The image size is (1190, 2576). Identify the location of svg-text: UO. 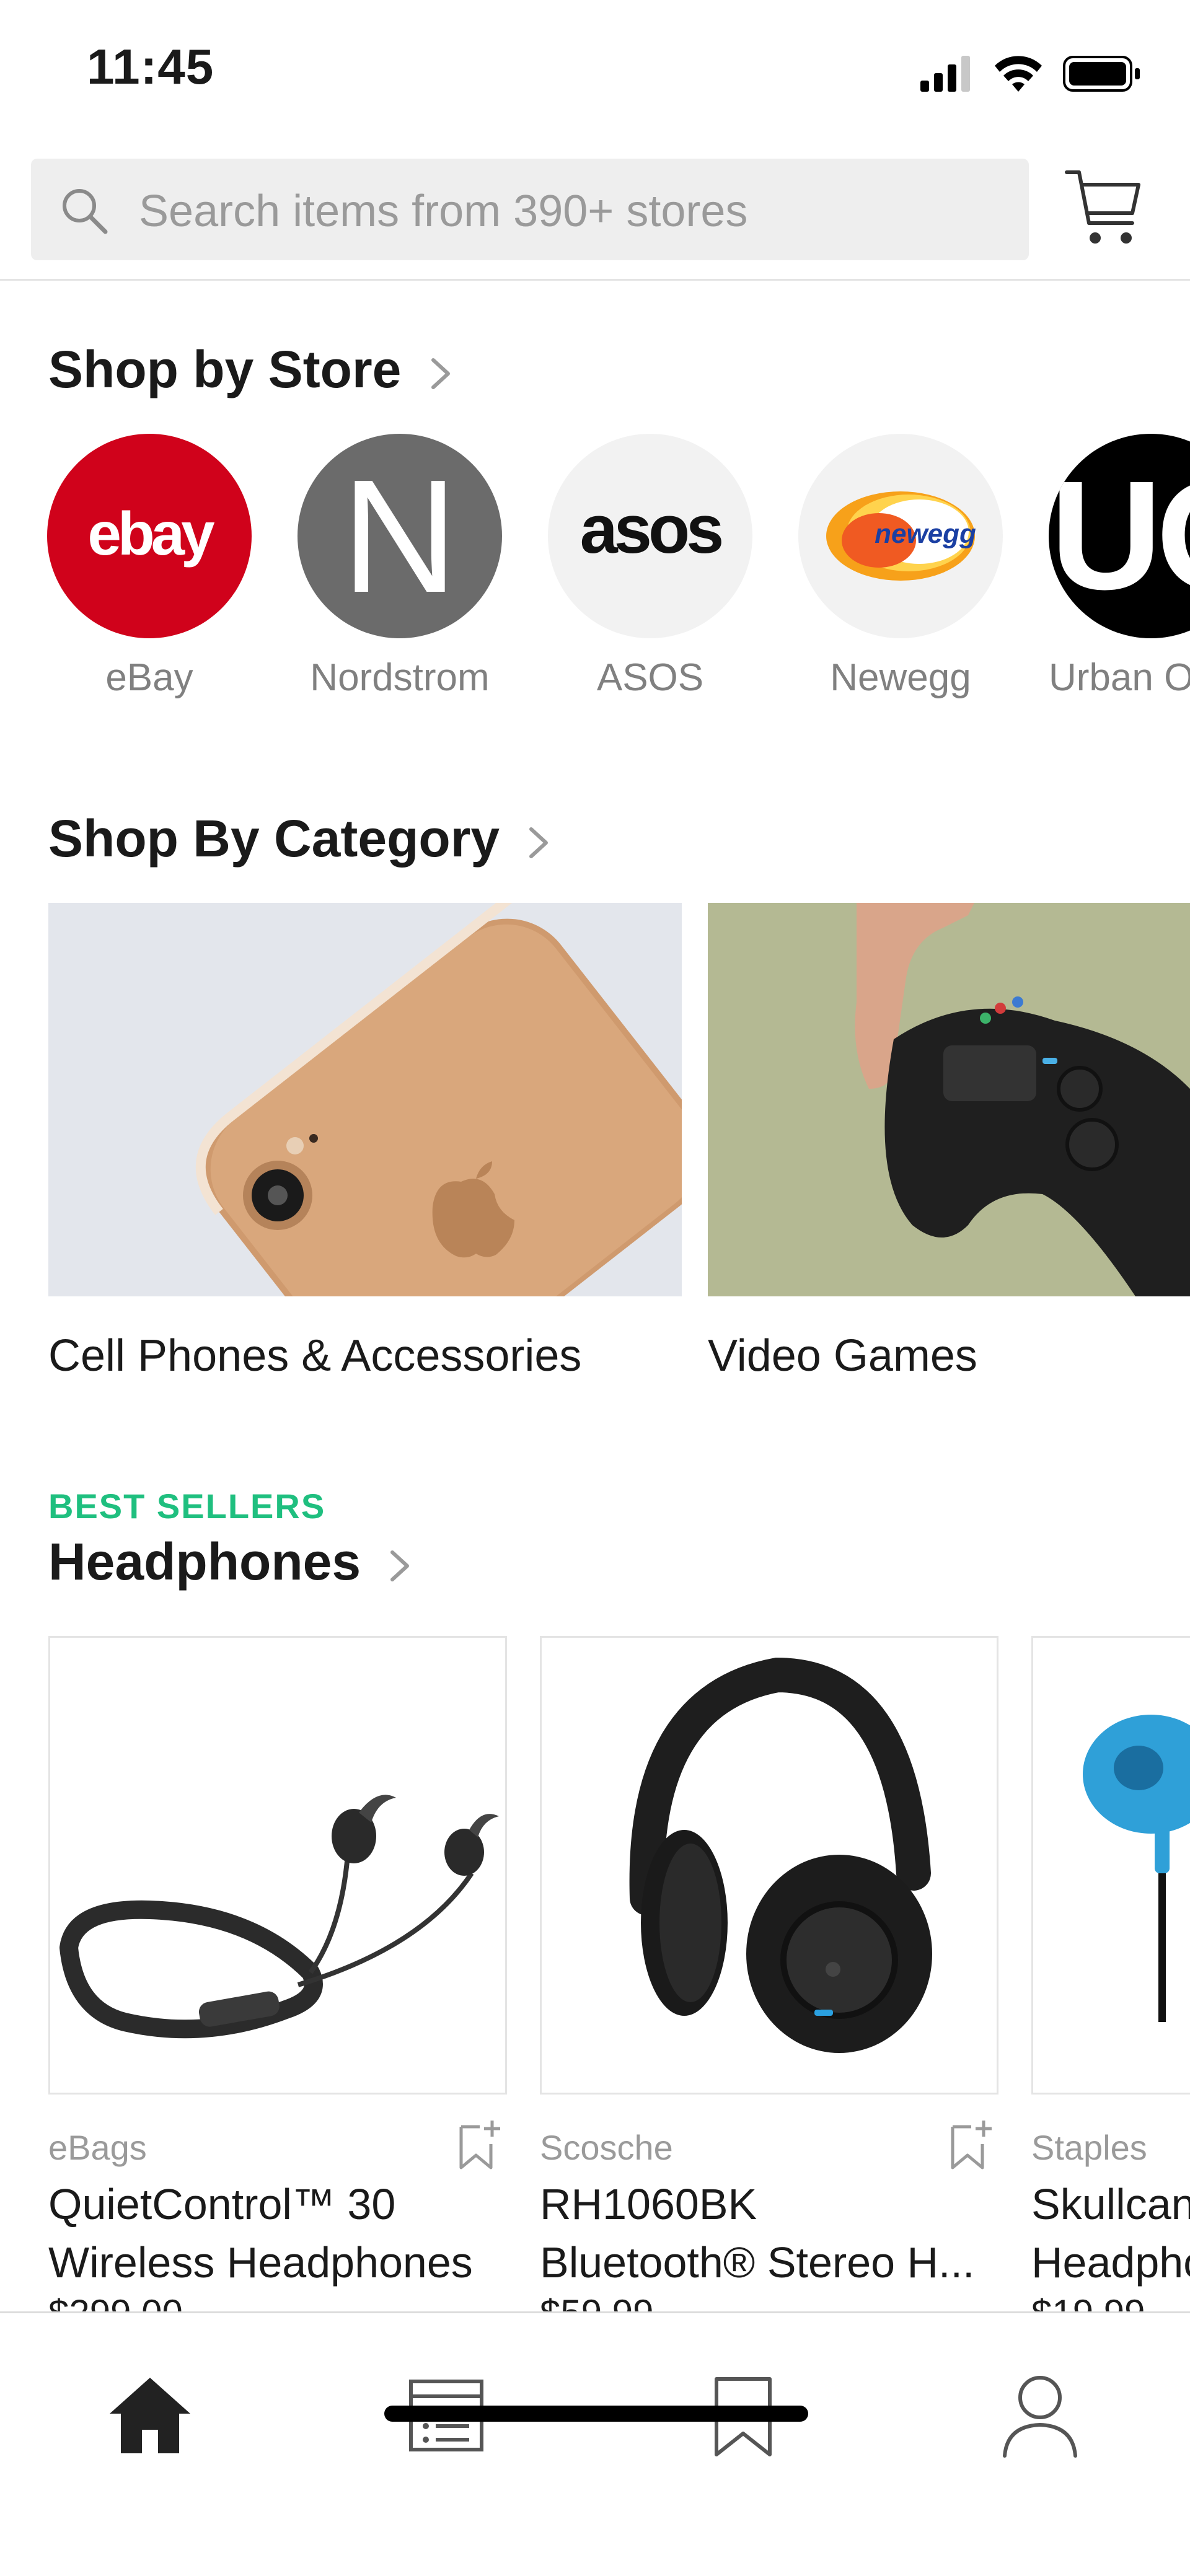
(1120, 535).